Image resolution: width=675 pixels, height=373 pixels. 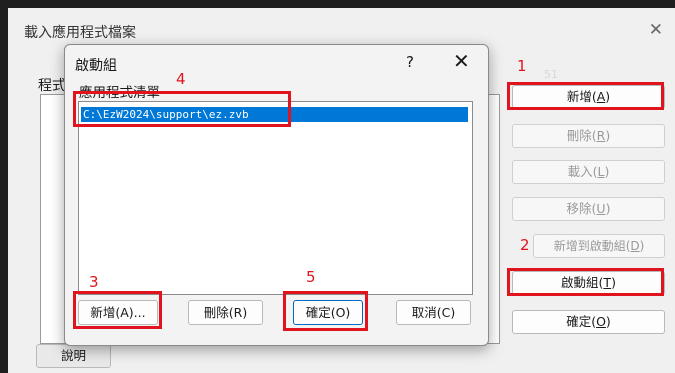 What do you see at coordinates (581, 96) in the screenshot?
I see `add-button-label: 新增(` at bounding box center [581, 96].